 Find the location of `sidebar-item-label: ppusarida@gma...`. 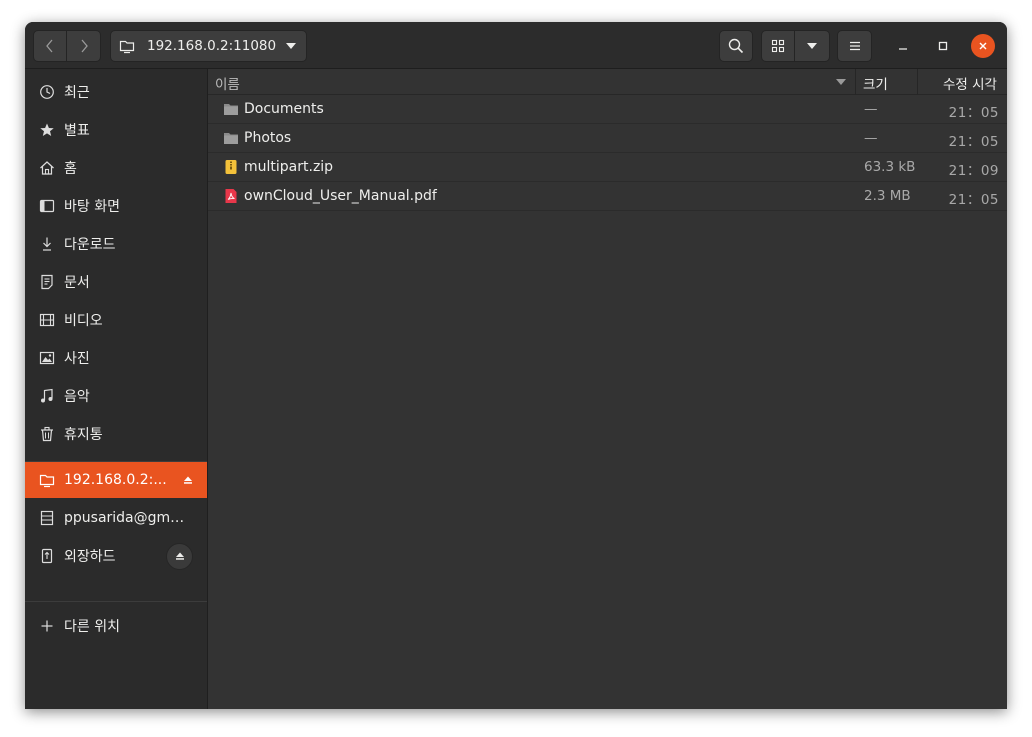

sidebar-item-label: ppusarida@gma... is located at coordinates (128, 518).